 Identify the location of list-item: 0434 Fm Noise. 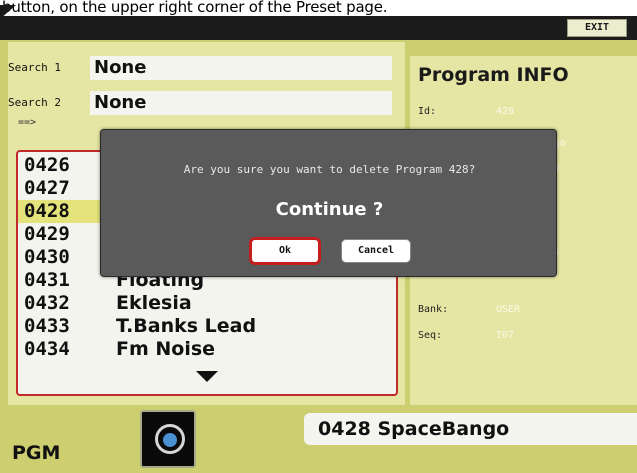
(207, 349).